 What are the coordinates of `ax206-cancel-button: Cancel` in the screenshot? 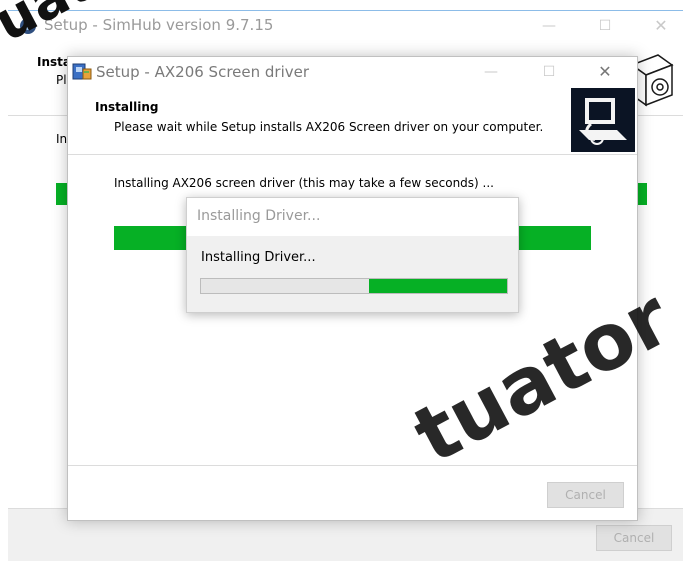 It's located at (585, 495).